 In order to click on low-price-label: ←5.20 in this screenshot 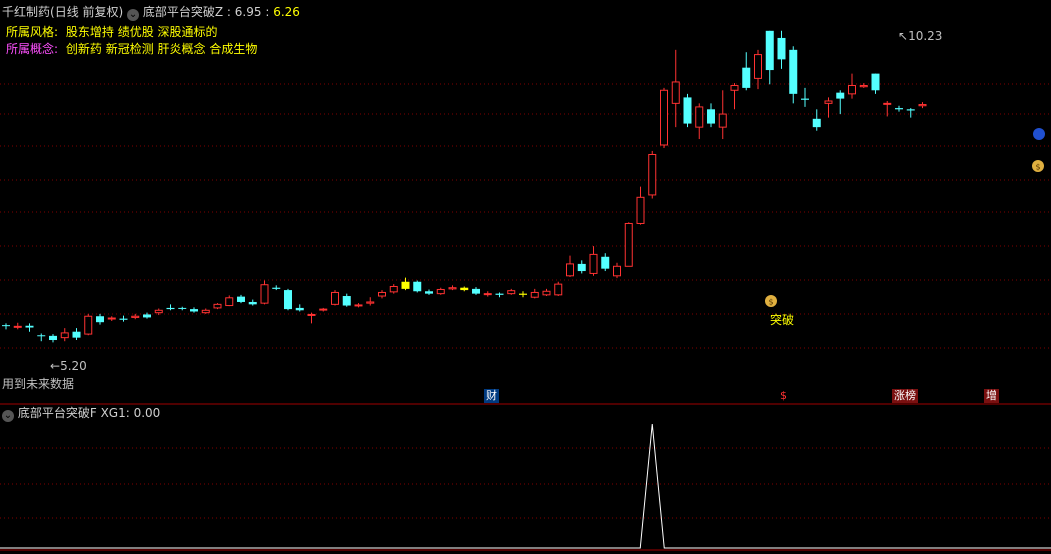, I will do `click(68, 366)`.